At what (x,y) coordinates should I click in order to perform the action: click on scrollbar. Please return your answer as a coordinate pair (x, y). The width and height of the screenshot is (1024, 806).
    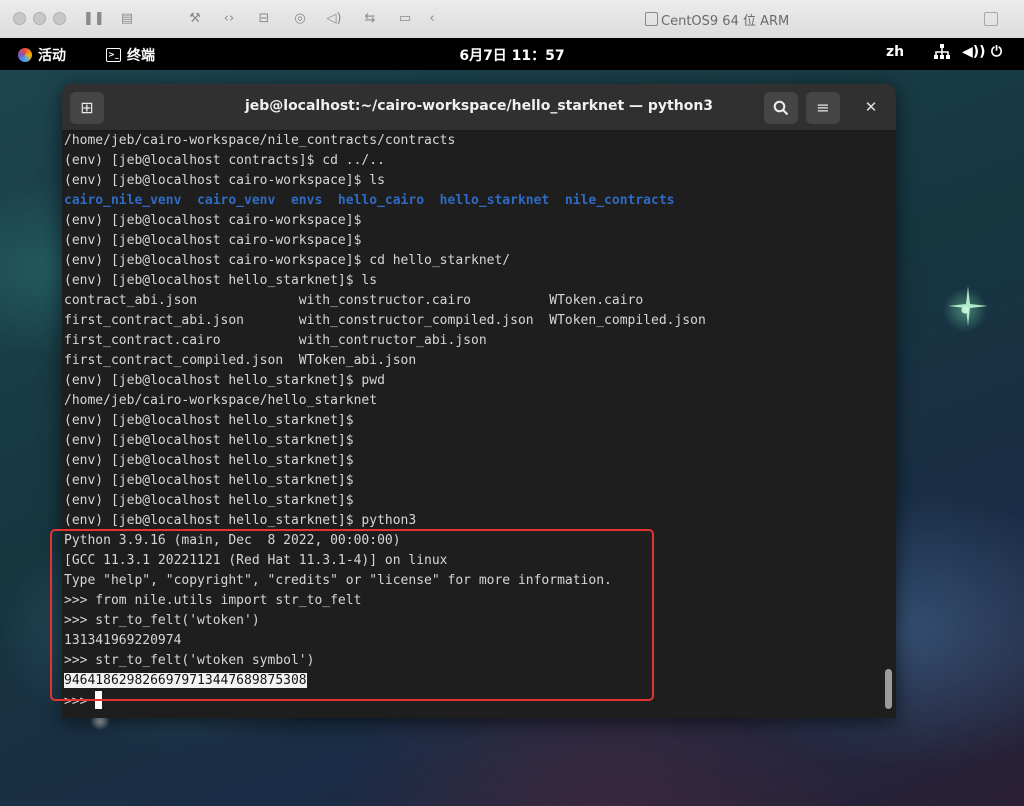
    Looking at the image, I should click on (888, 422).